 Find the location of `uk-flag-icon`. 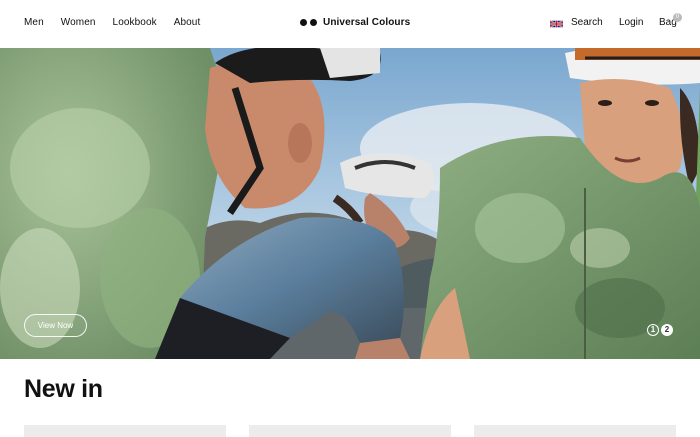

uk-flag-icon is located at coordinates (556, 24).